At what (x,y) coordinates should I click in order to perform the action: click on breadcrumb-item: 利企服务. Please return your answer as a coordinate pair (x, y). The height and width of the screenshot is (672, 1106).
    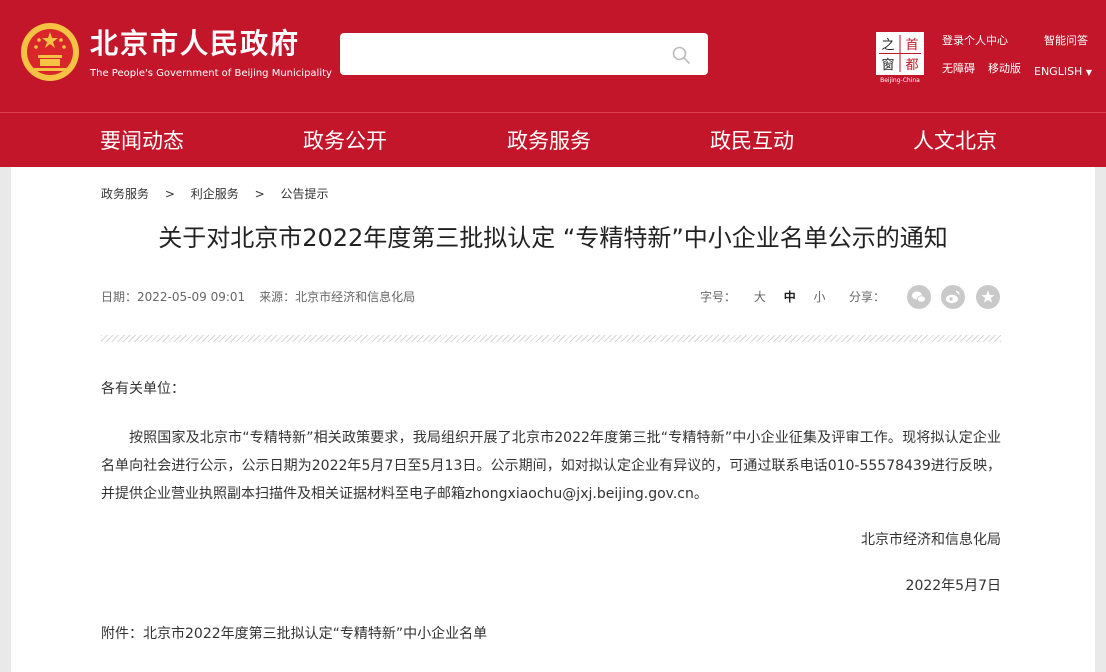
    Looking at the image, I should click on (215, 194).